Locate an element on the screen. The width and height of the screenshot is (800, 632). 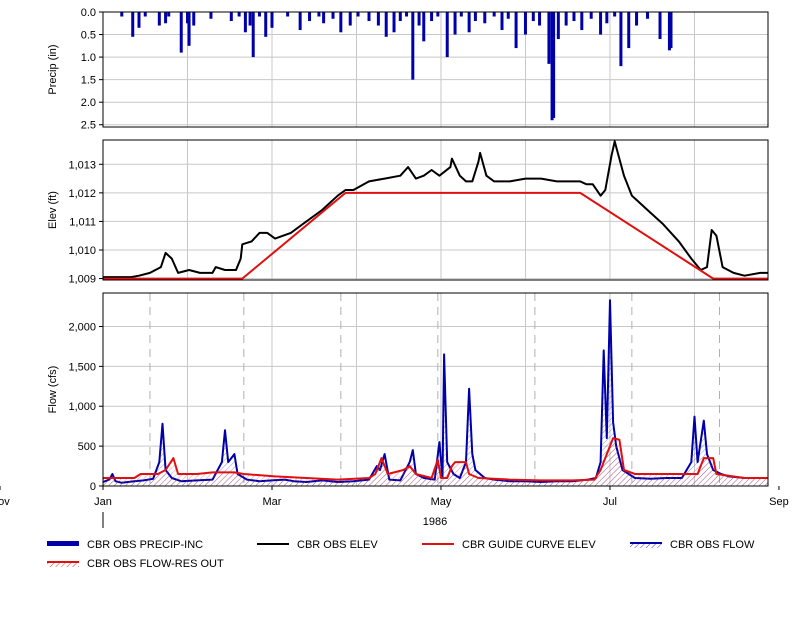
x-tick-label: Sep is located at coordinates (779, 502).